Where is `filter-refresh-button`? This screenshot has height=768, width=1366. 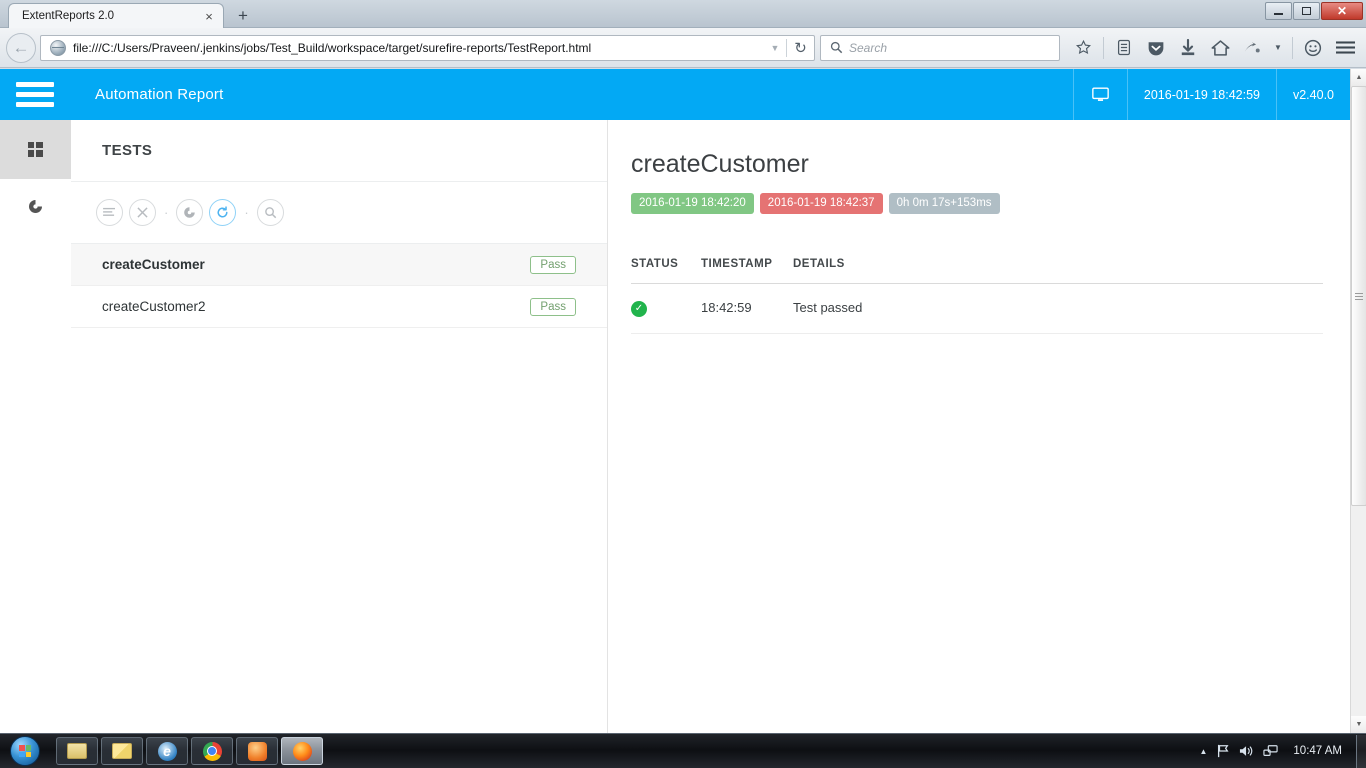 filter-refresh-button is located at coordinates (223, 212).